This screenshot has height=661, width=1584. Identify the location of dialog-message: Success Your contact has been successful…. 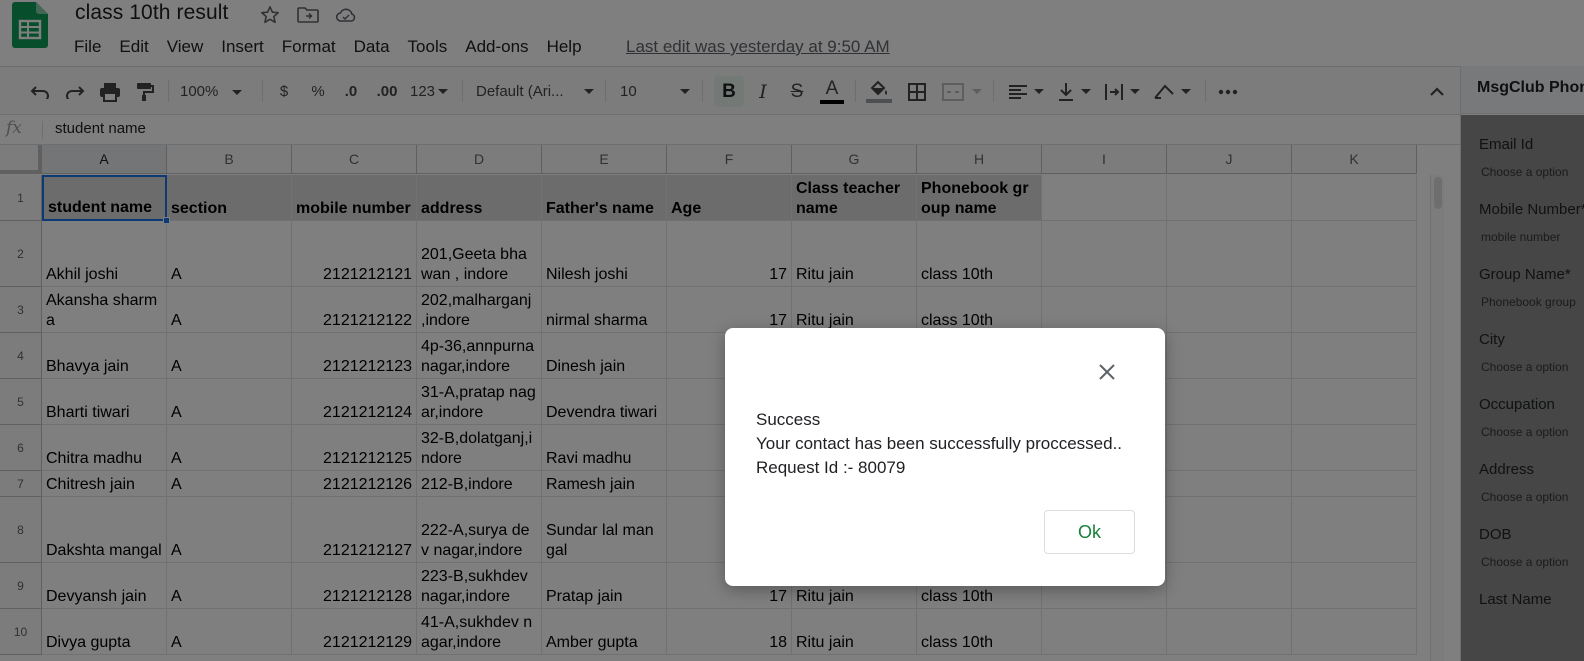
(939, 444).